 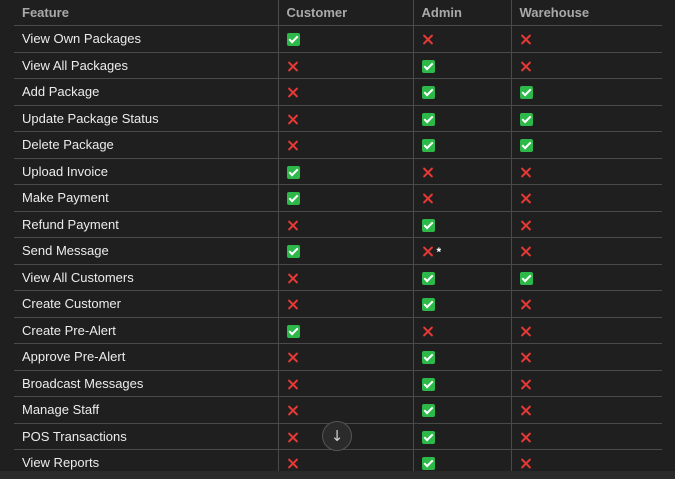 I want to click on table-row: Make Payment, so click(x=338, y=198).